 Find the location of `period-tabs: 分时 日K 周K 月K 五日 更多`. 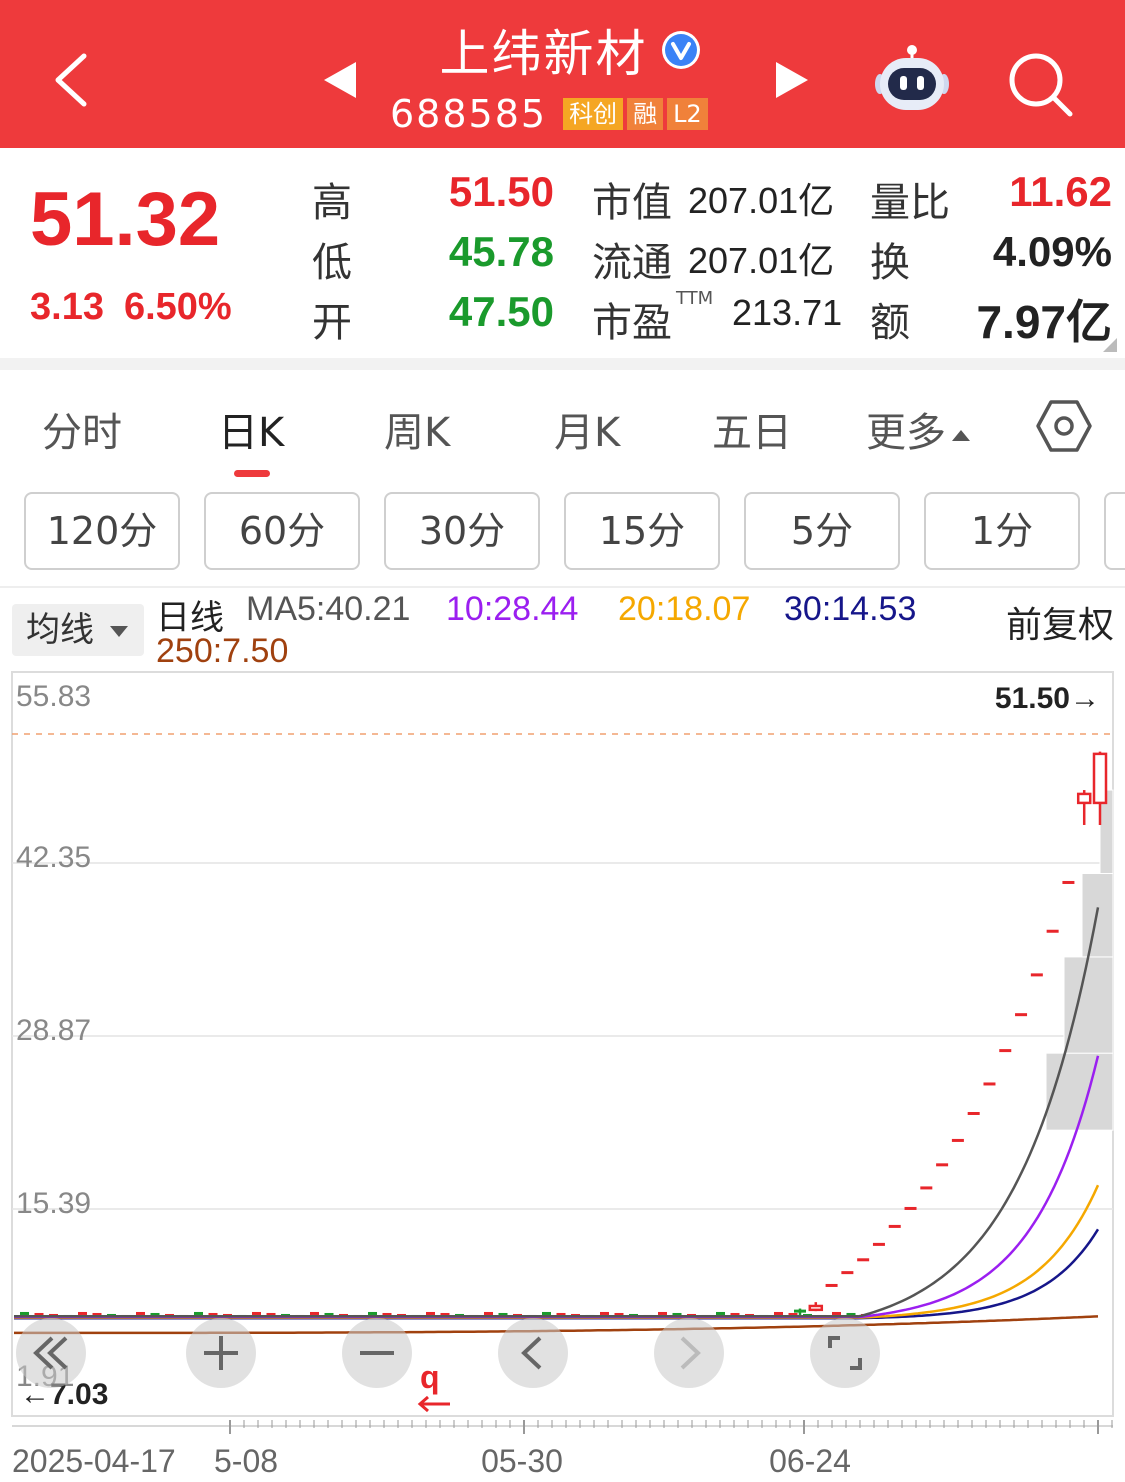

period-tabs: 分时 日K 周K 月K 五日 更多 is located at coordinates (562, 425).